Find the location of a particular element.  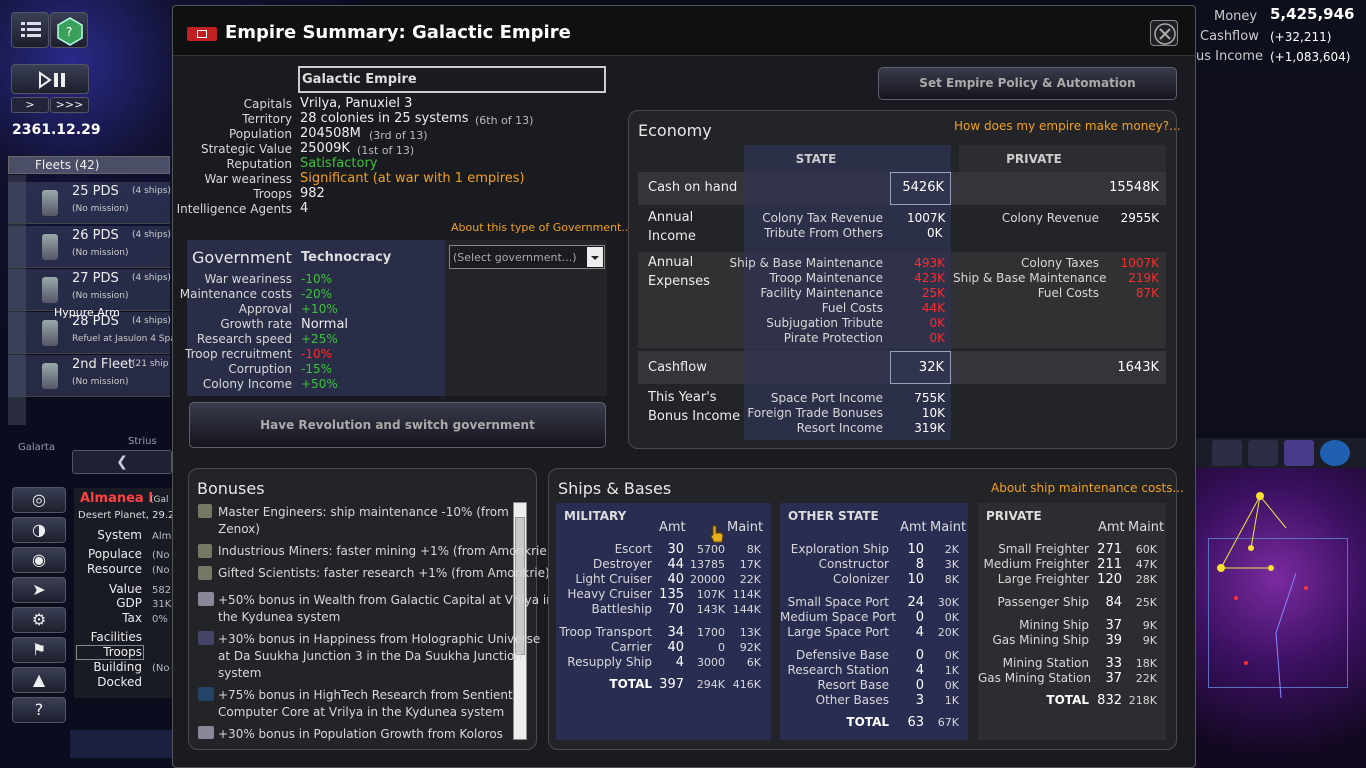

minimap-toolbar is located at coordinates (1281, 453).